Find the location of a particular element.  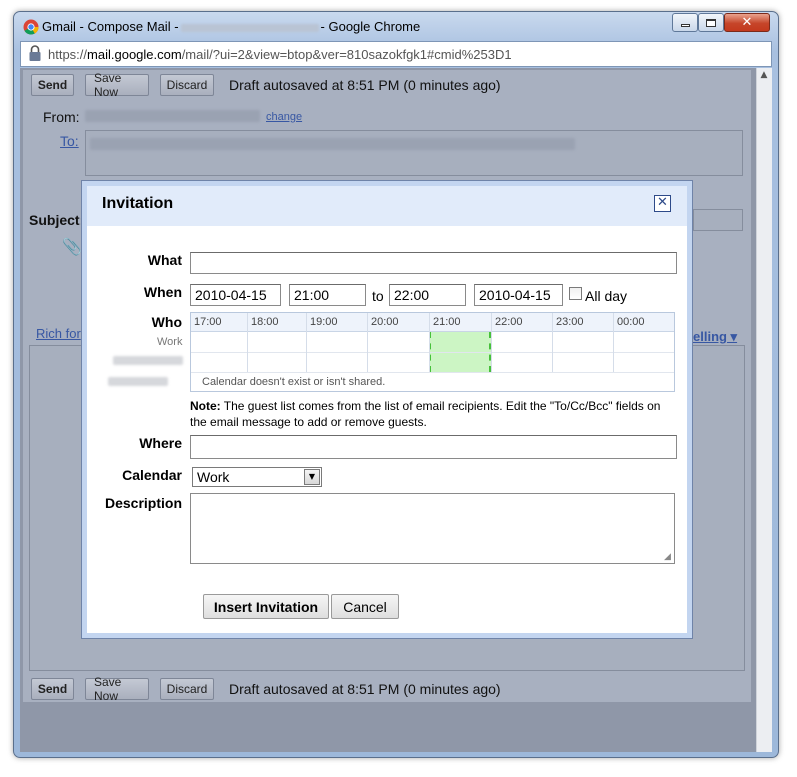

url-scheme: https:// is located at coordinates (68, 54).